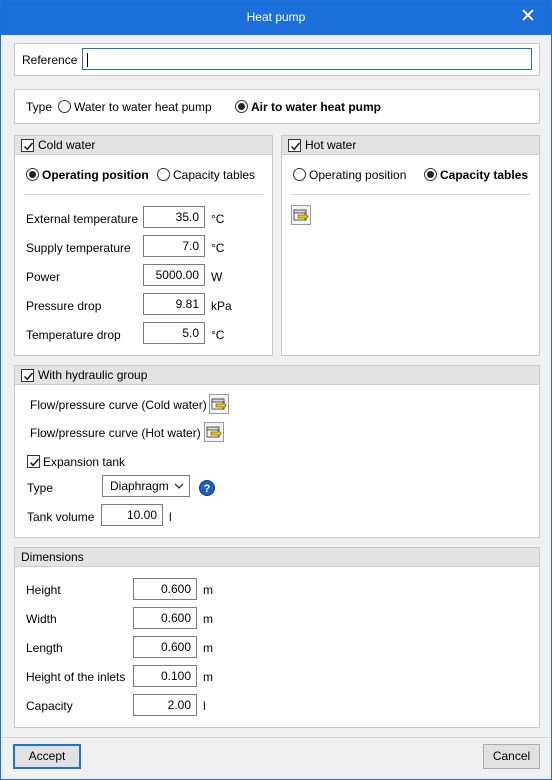 The width and height of the screenshot is (552, 780). I want to click on hot-water-checkbox, so click(294, 145).